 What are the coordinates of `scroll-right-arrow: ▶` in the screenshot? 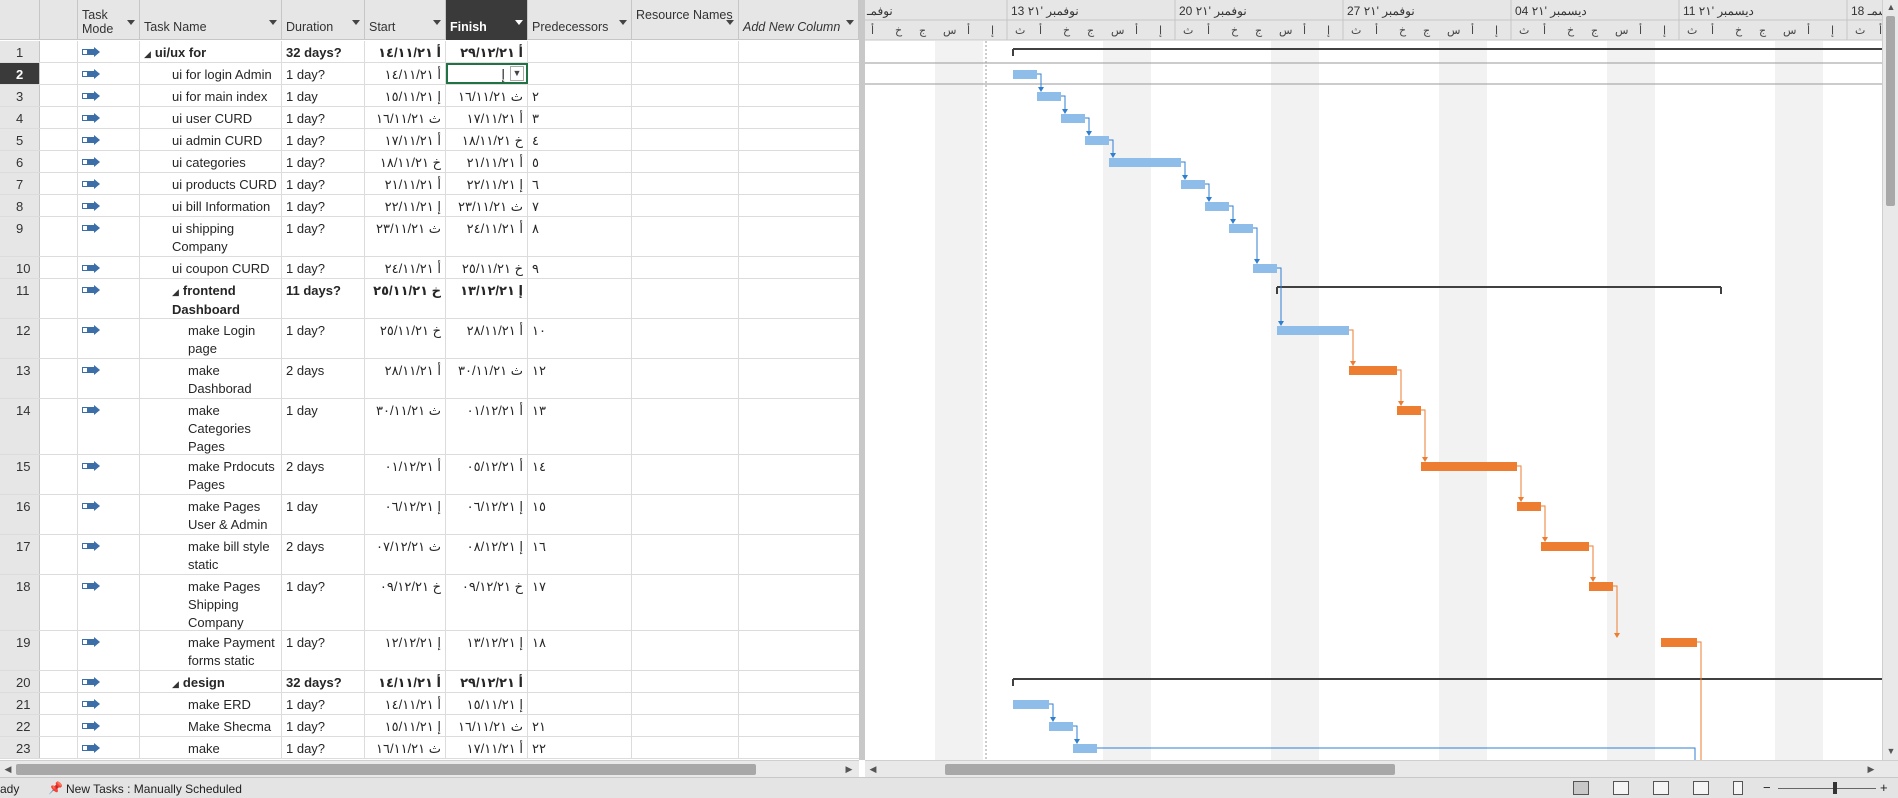 It's located at (849, 769).